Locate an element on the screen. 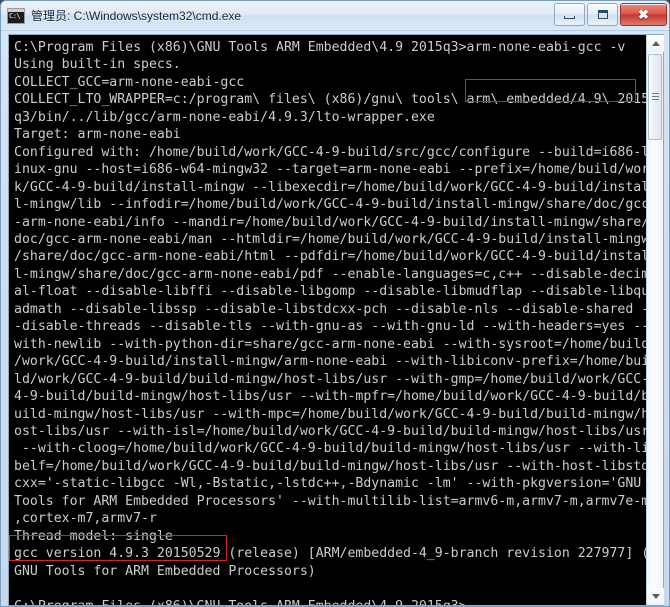 The width and height of the screenshot is (670, 607). close-icon: ✖ is located at coordinates (643, 14).